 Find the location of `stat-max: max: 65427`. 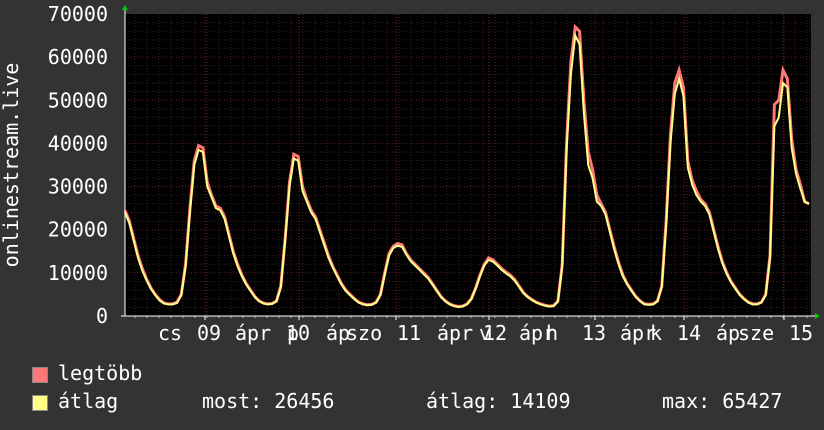

stat-max: max: 65427 is located at coordinates (722, 401).